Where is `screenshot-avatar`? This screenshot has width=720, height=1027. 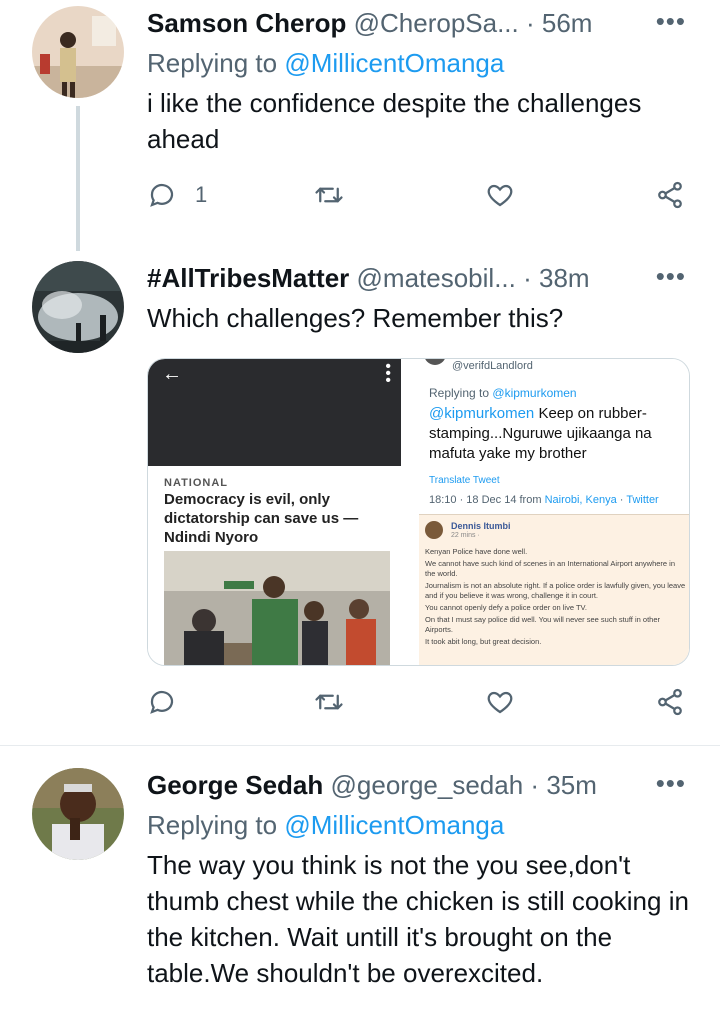 screenshot-avatar is located at coordinates (435, 362).